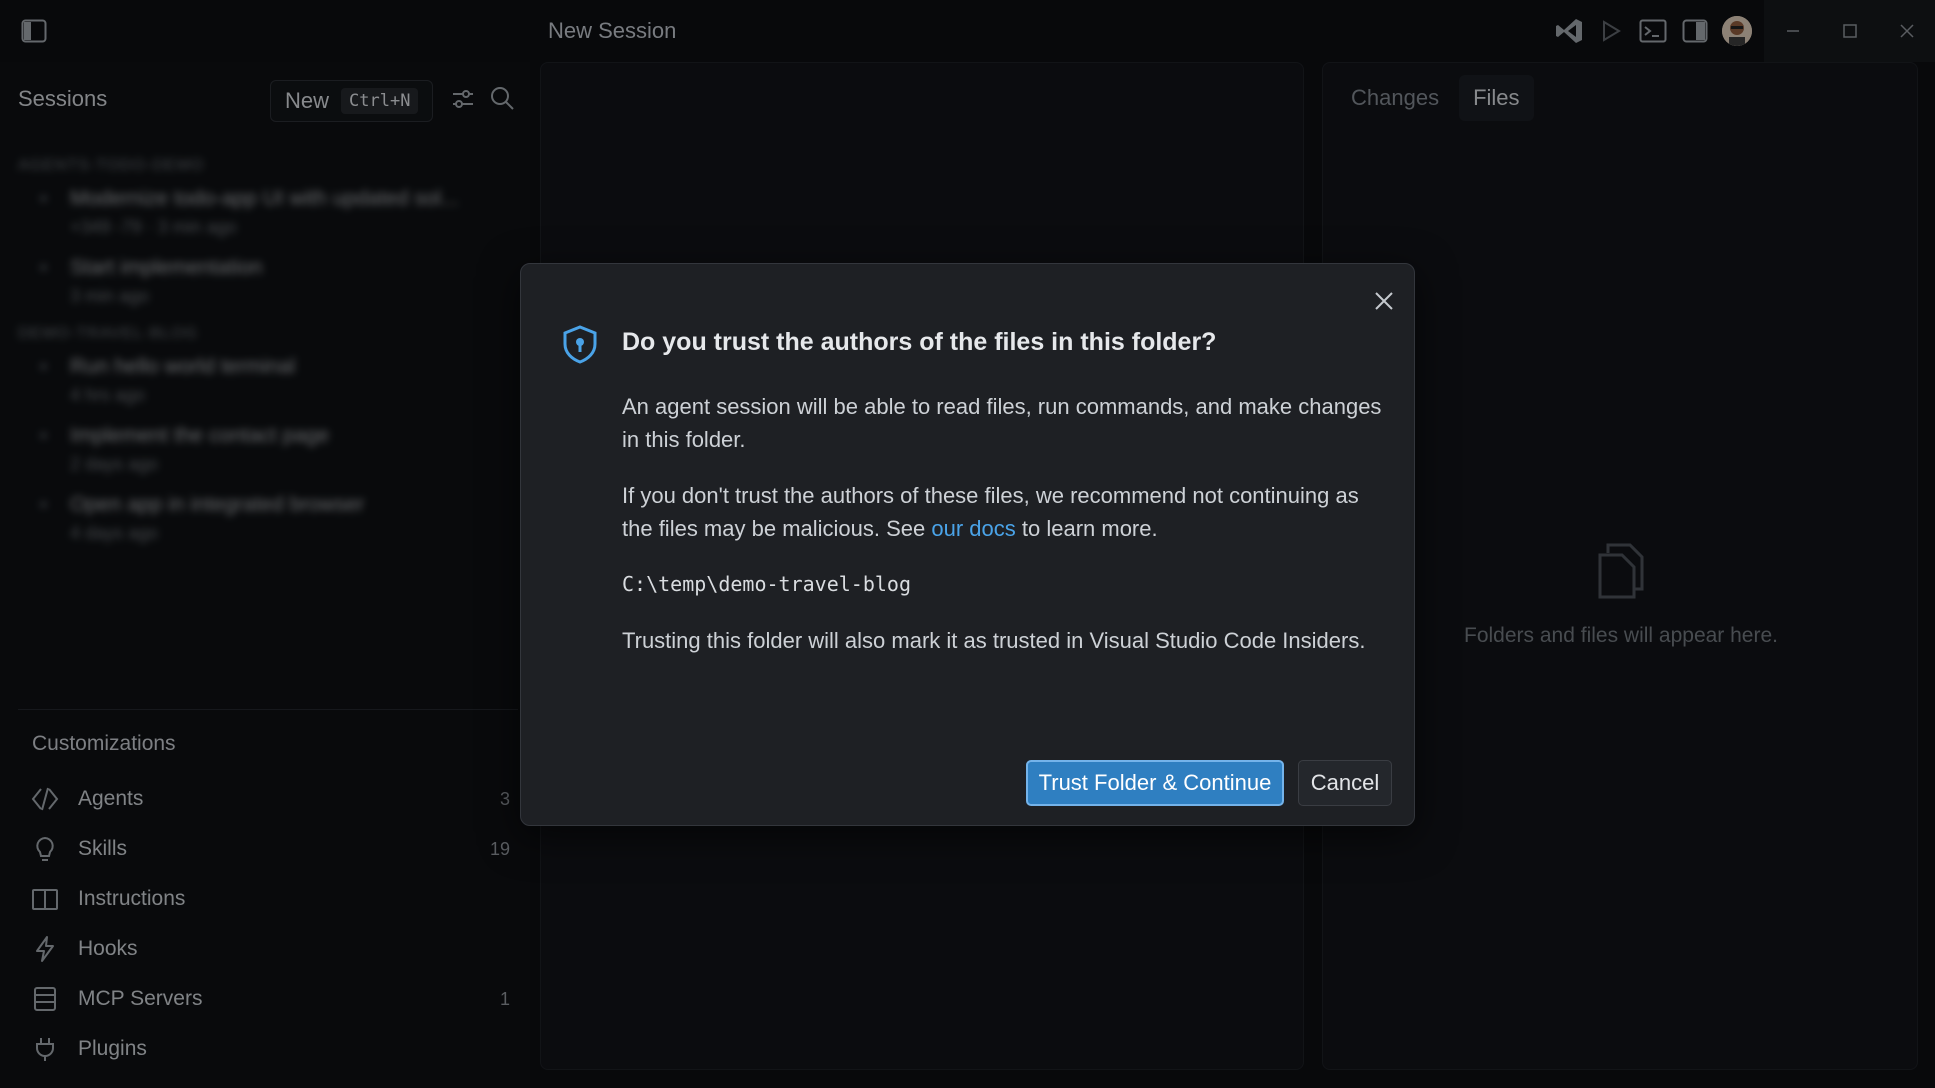  Describe the element at coordinates (1155, 783) in the screenshot. I see `trust-folder-button: Trust Folder & Continue` at that location.